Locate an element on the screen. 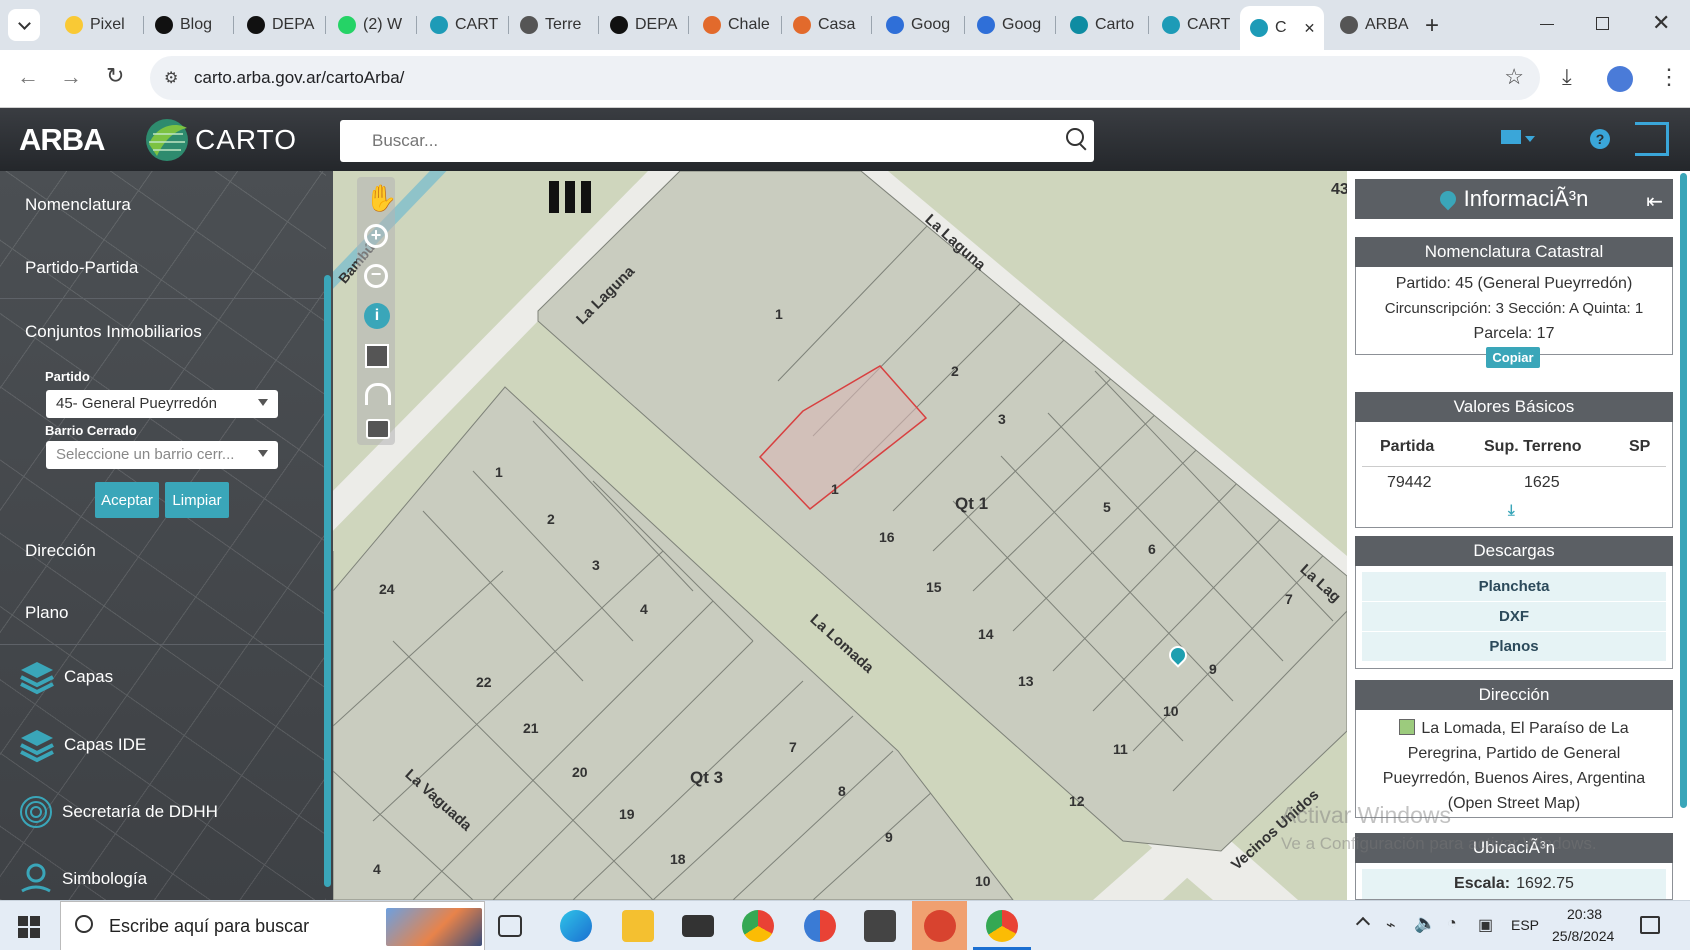 The width and height of the screenshot is (1690, 950). search-box is located at coordinates (717, 141).